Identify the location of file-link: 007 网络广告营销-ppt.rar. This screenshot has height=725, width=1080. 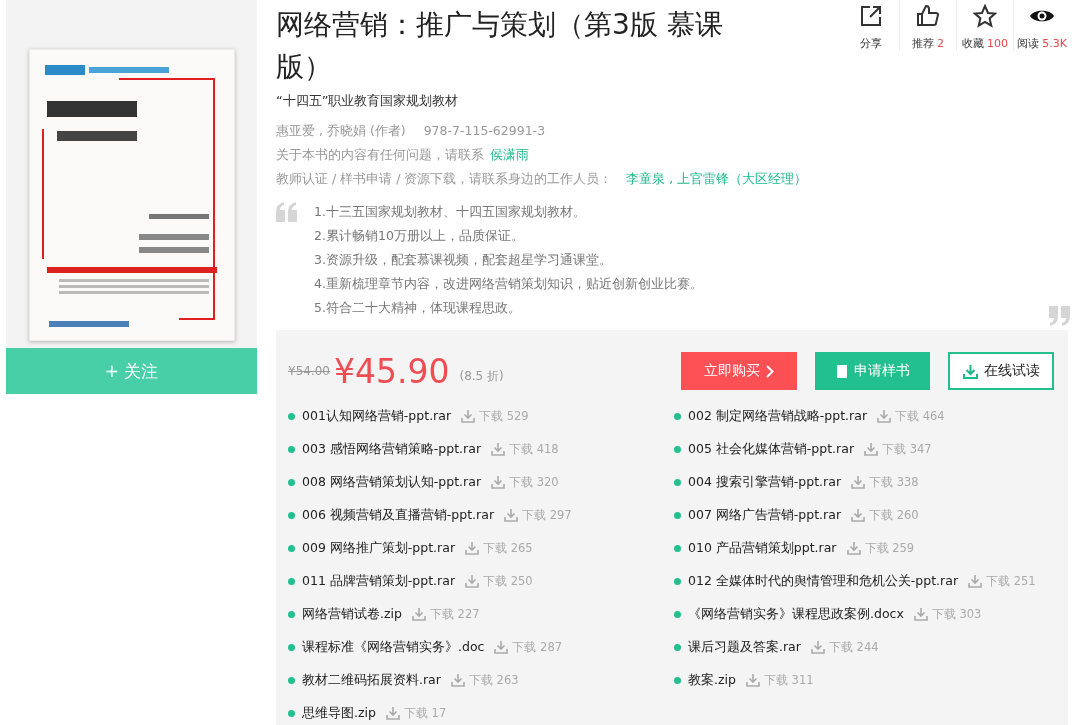
(765, 515).